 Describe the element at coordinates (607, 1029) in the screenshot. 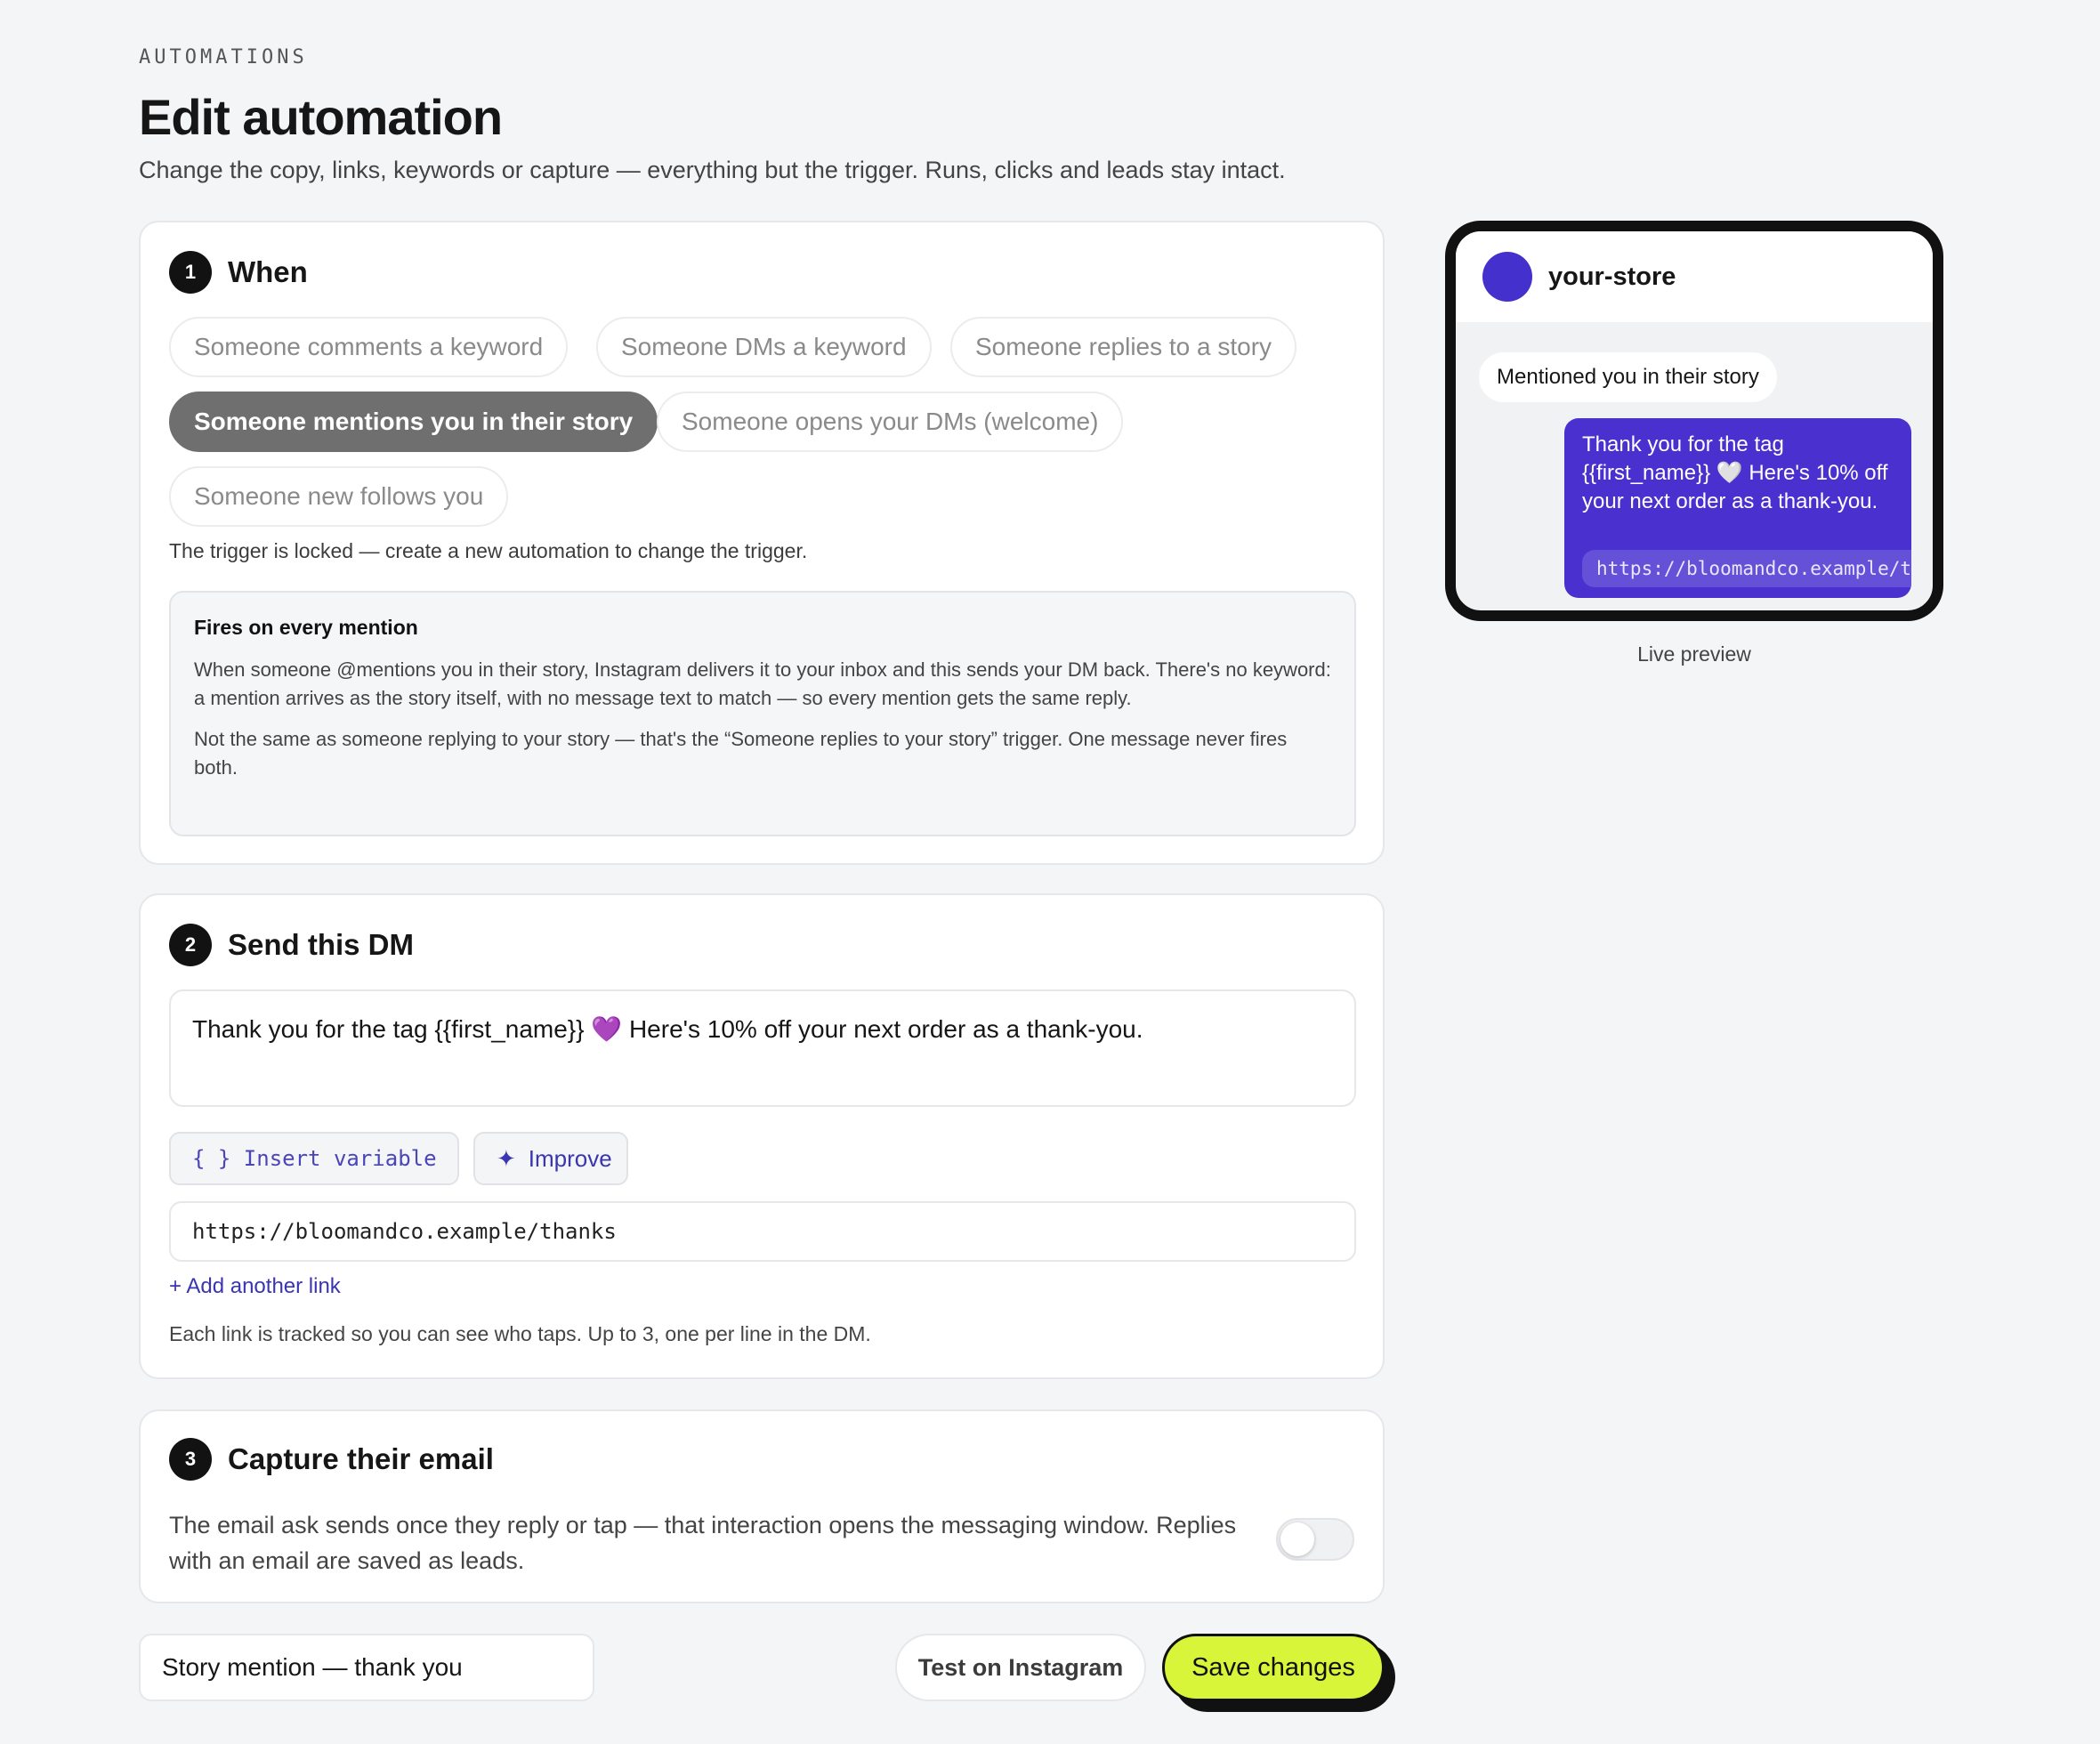

I see `heart-icon: 💜` at that location.